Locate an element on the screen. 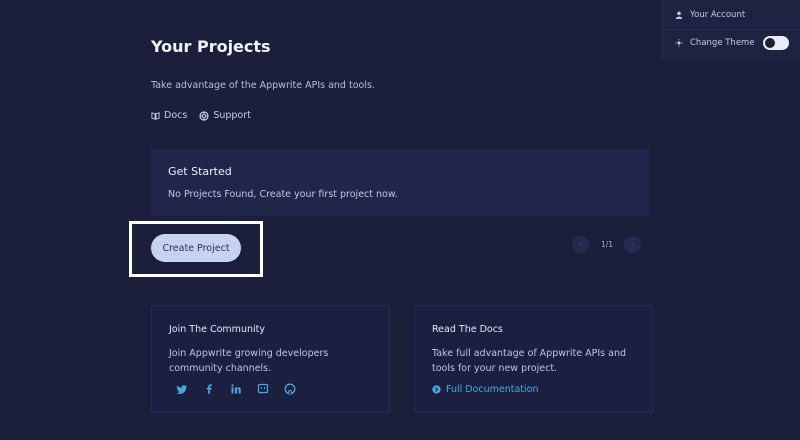 The width and height of the screenshot is (800, 440). full-documentation-link: Full Documentation is located at coordinates (485, 389).